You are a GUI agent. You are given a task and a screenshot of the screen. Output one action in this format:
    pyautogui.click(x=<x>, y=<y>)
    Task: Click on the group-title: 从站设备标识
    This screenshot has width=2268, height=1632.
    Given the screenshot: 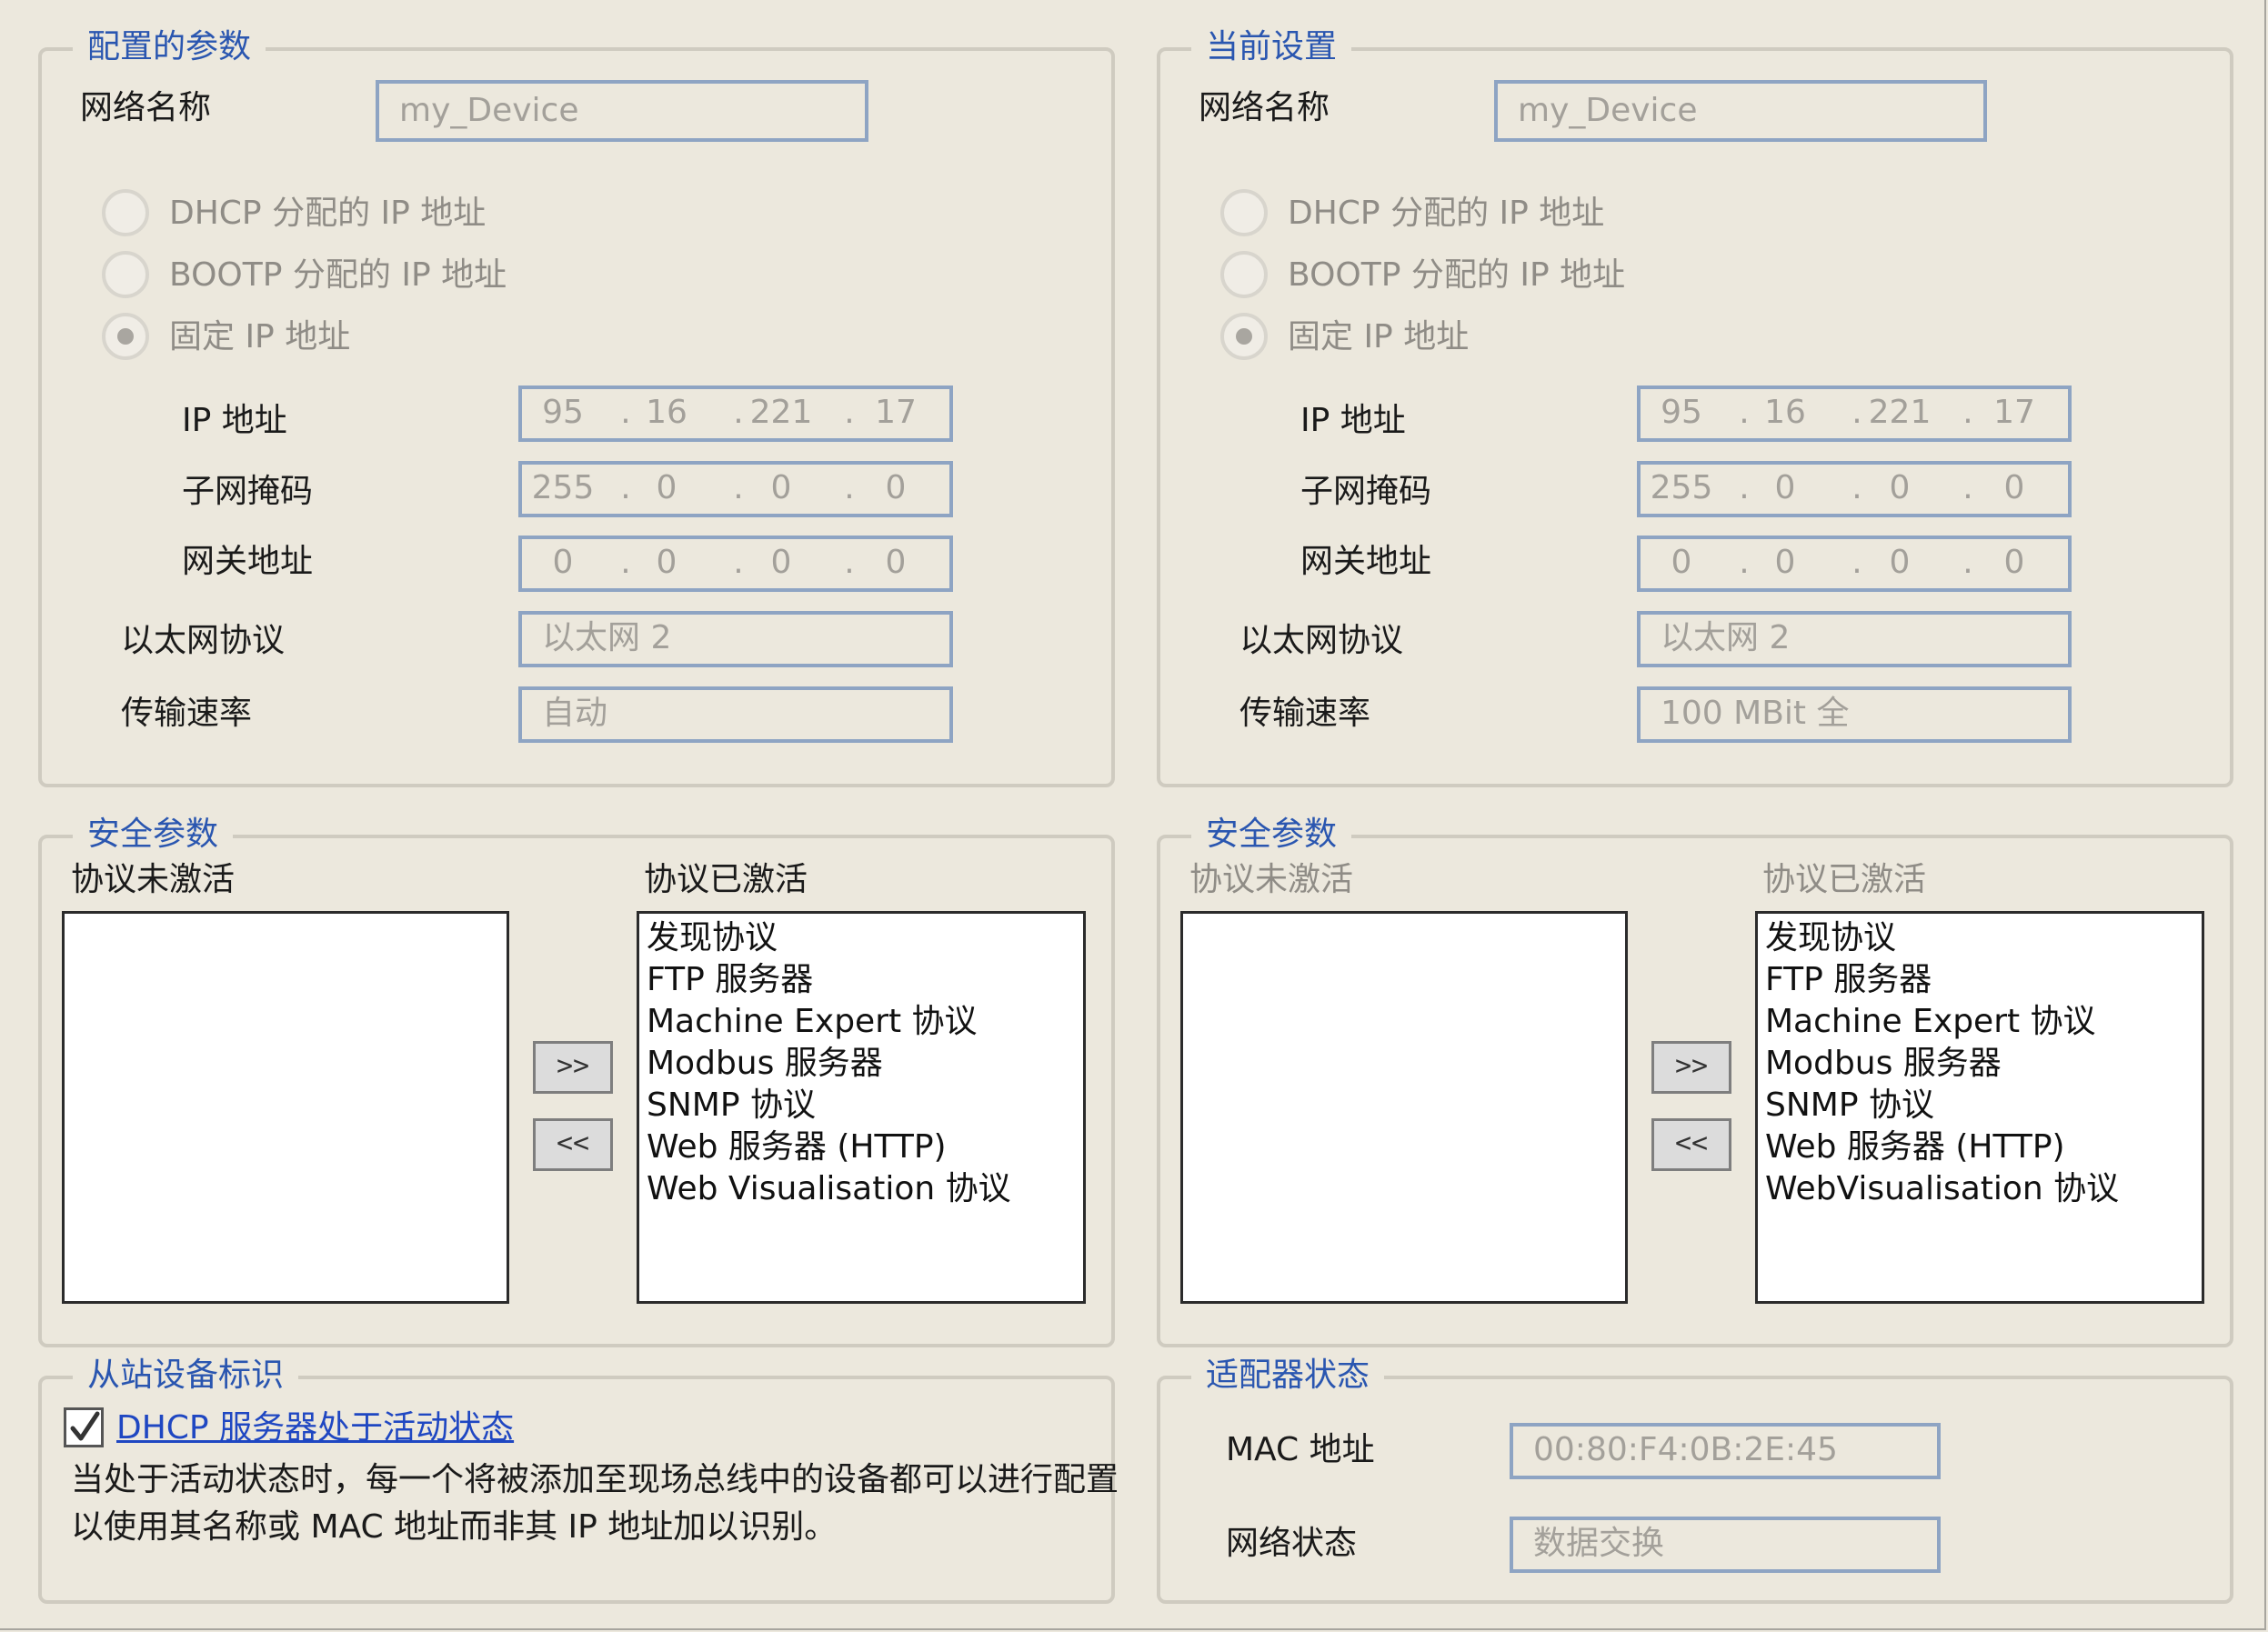 What is the action you would take?
    pyautogui.click(x=186, y=1375)
    